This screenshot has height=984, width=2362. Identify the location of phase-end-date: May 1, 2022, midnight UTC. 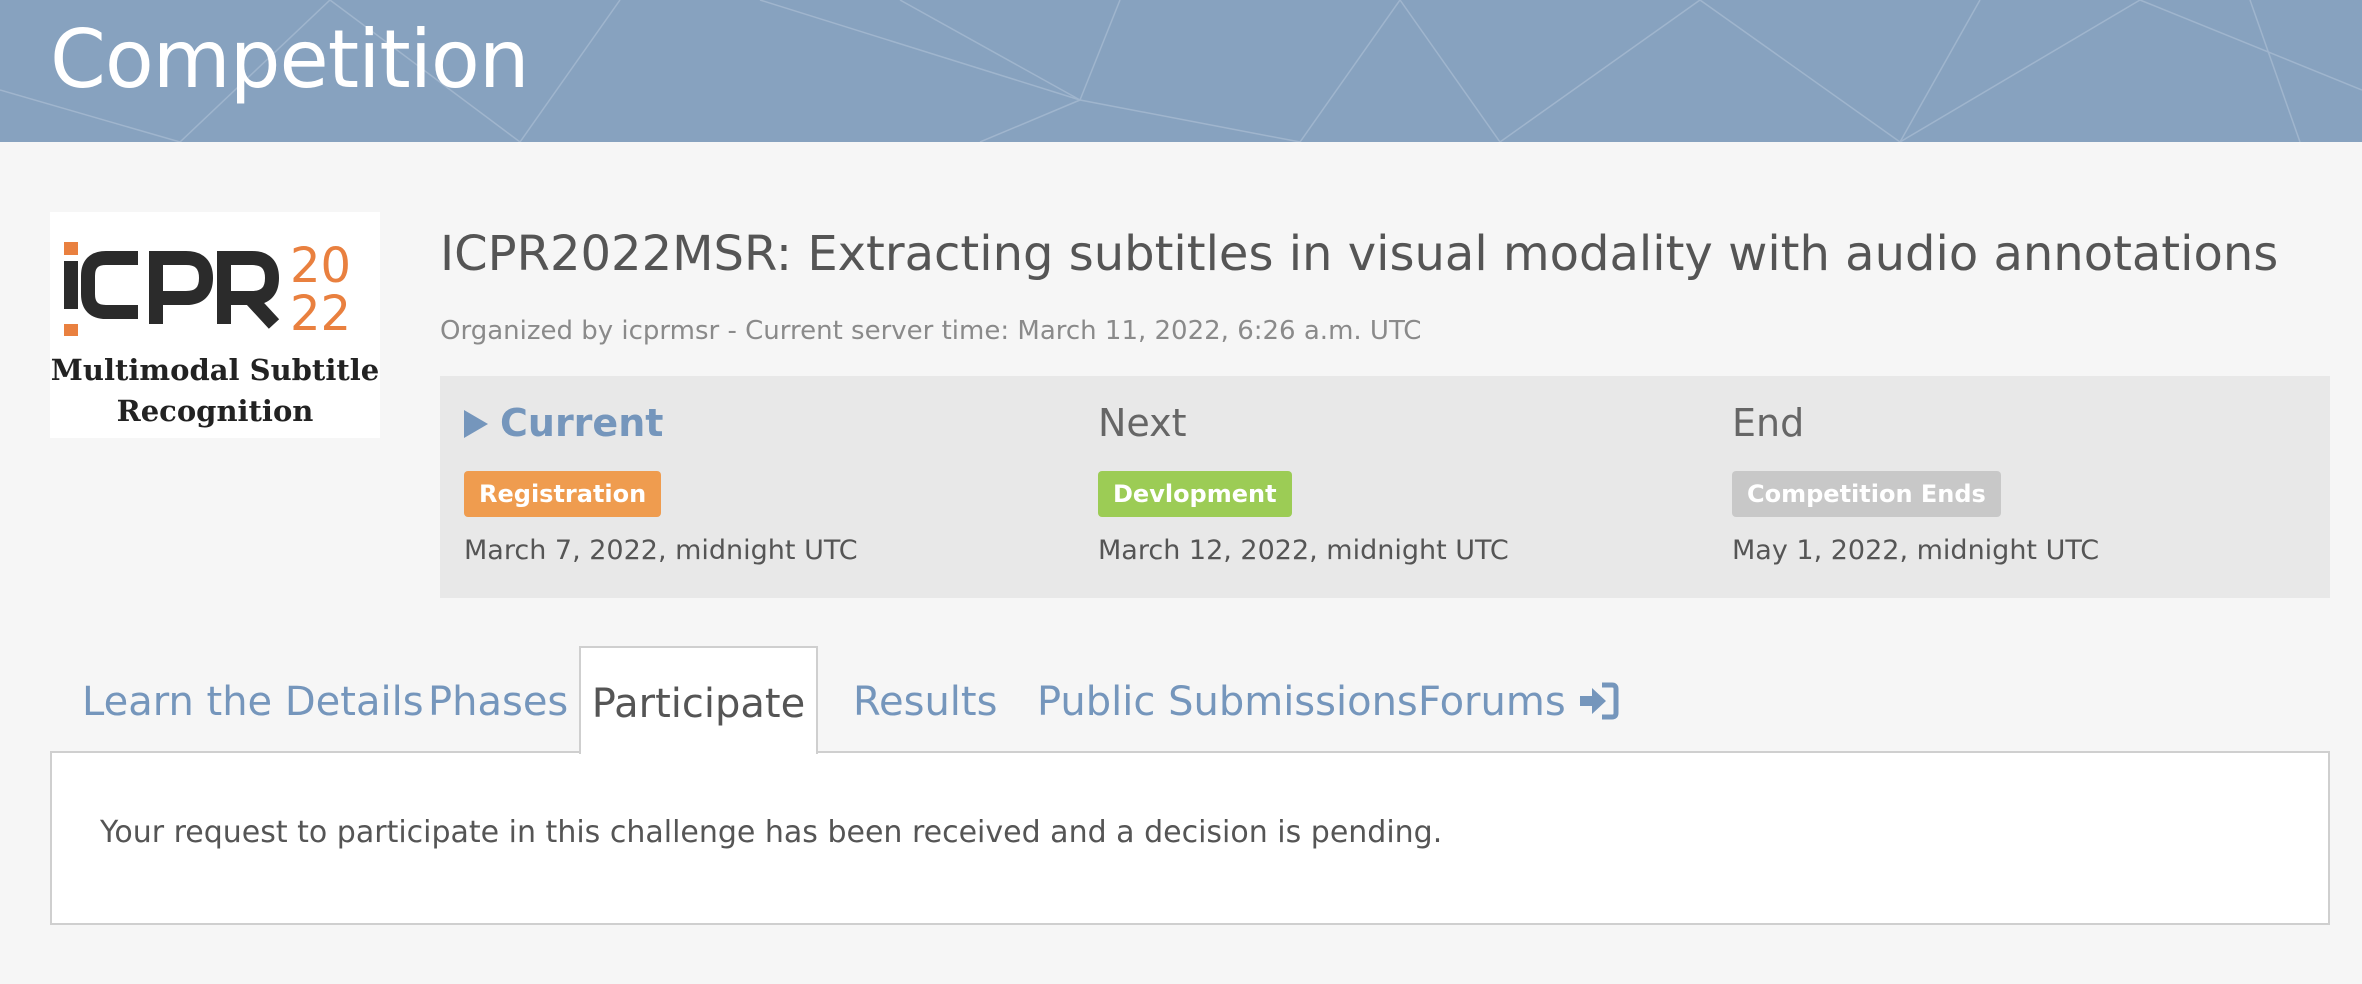
(1916, 550).